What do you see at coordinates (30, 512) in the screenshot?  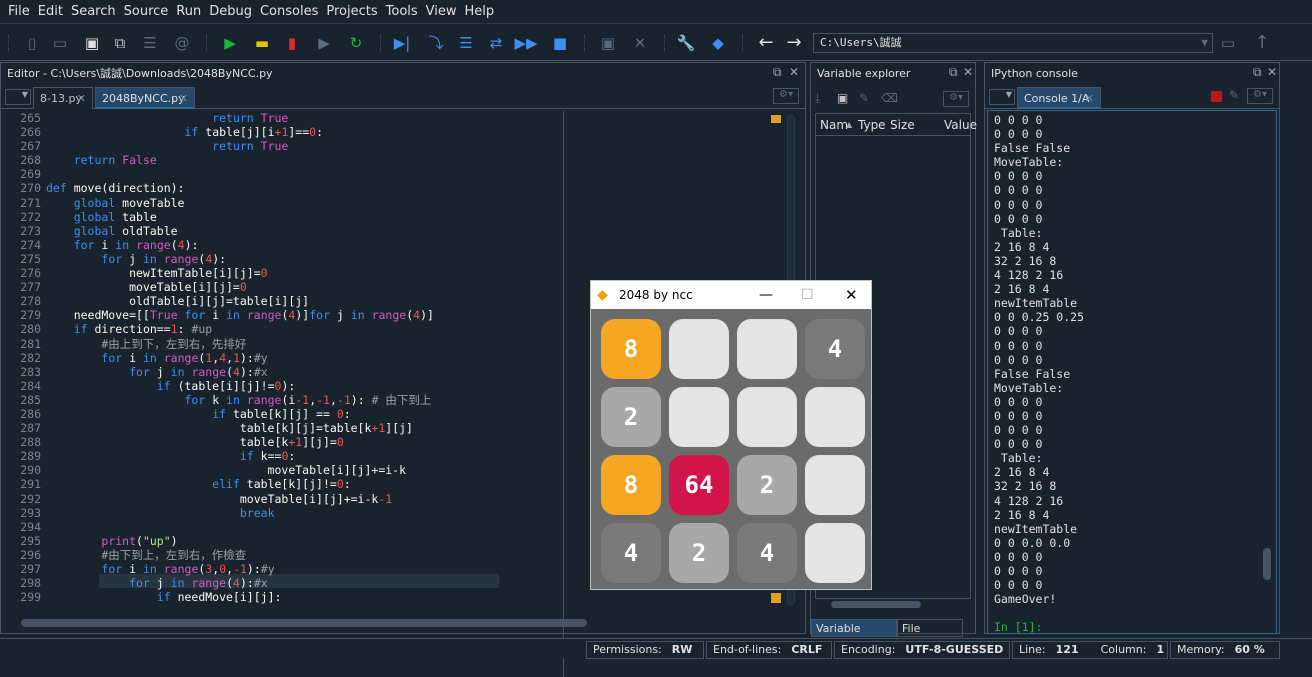 I see `line-number: 293` at bounding box center [30, 512].